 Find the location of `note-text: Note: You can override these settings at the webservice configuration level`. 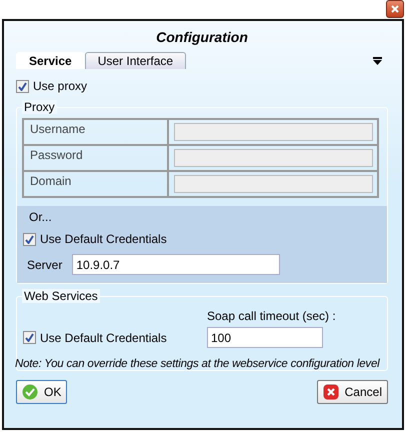

note-text: Note: You can override these settings at the webservice configuration level is located at coordinates (198, 364).